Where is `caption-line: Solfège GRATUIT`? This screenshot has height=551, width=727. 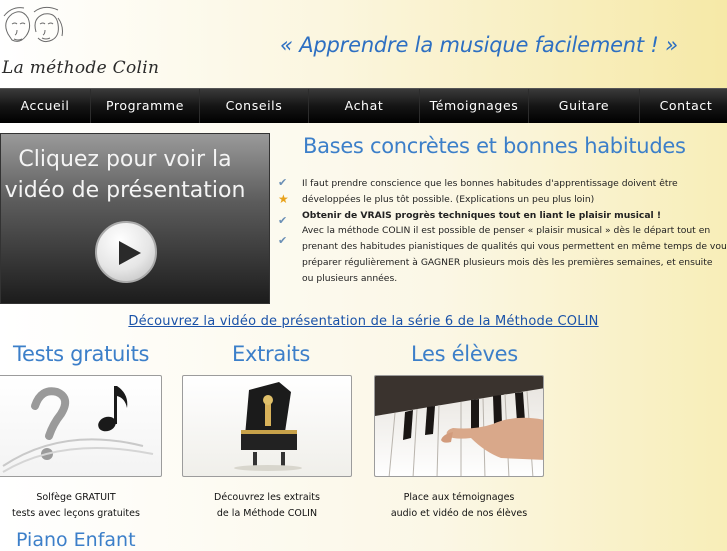
caption-line: Solfège GRATUIT is located at coordinates (76, 497).